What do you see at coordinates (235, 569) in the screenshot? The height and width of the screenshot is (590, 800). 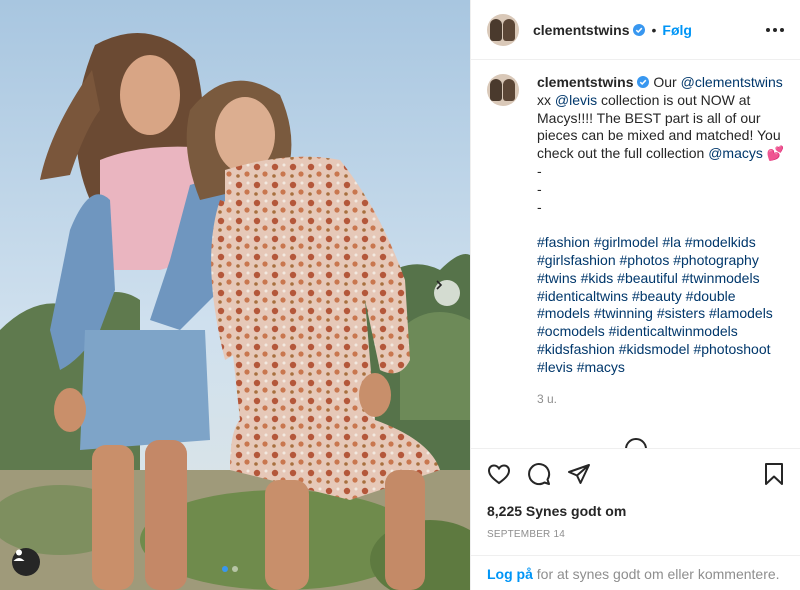 I see `carousel-dot` at bounding box center [235, 569].